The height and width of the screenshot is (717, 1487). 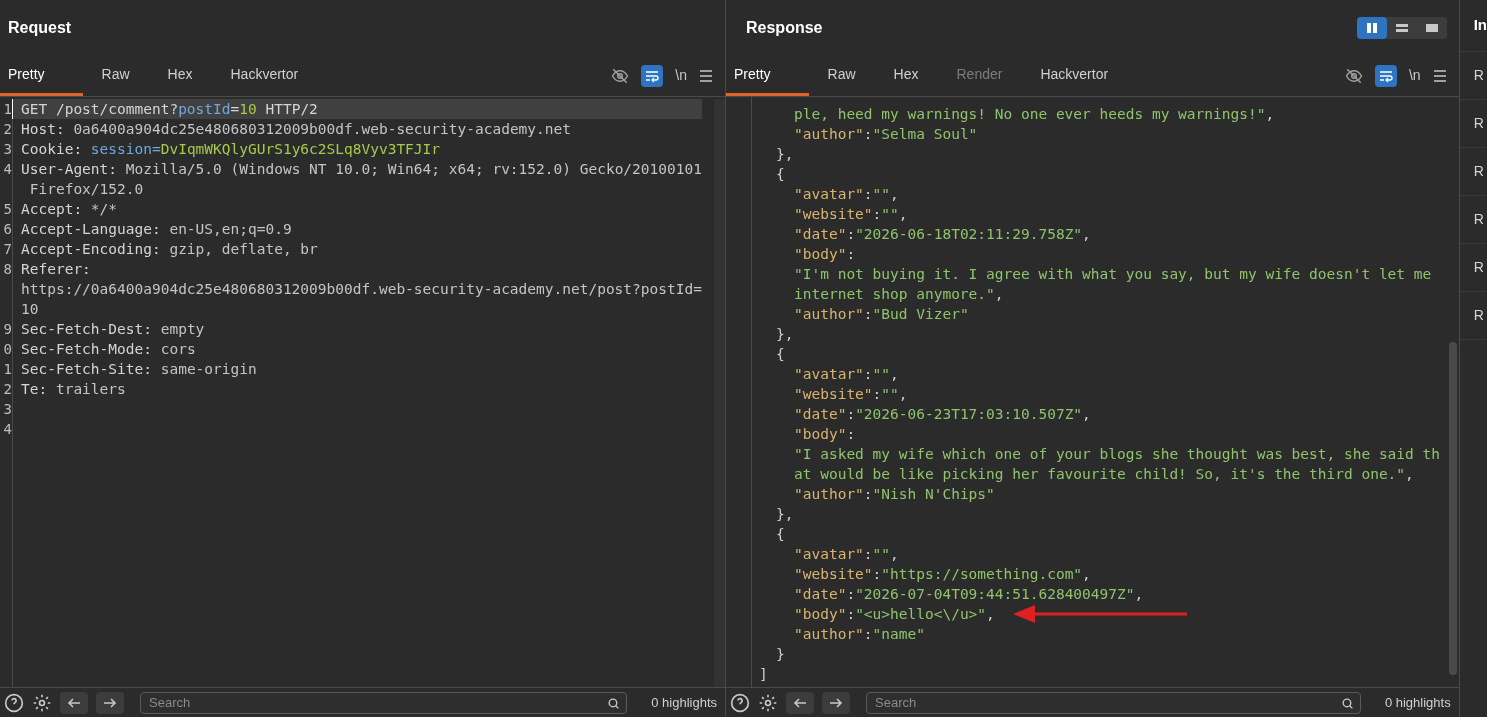 What do you see at coordinates (357, 309) in the screenshot?
I see `code-line: 10` at bounding box center [357, 309].